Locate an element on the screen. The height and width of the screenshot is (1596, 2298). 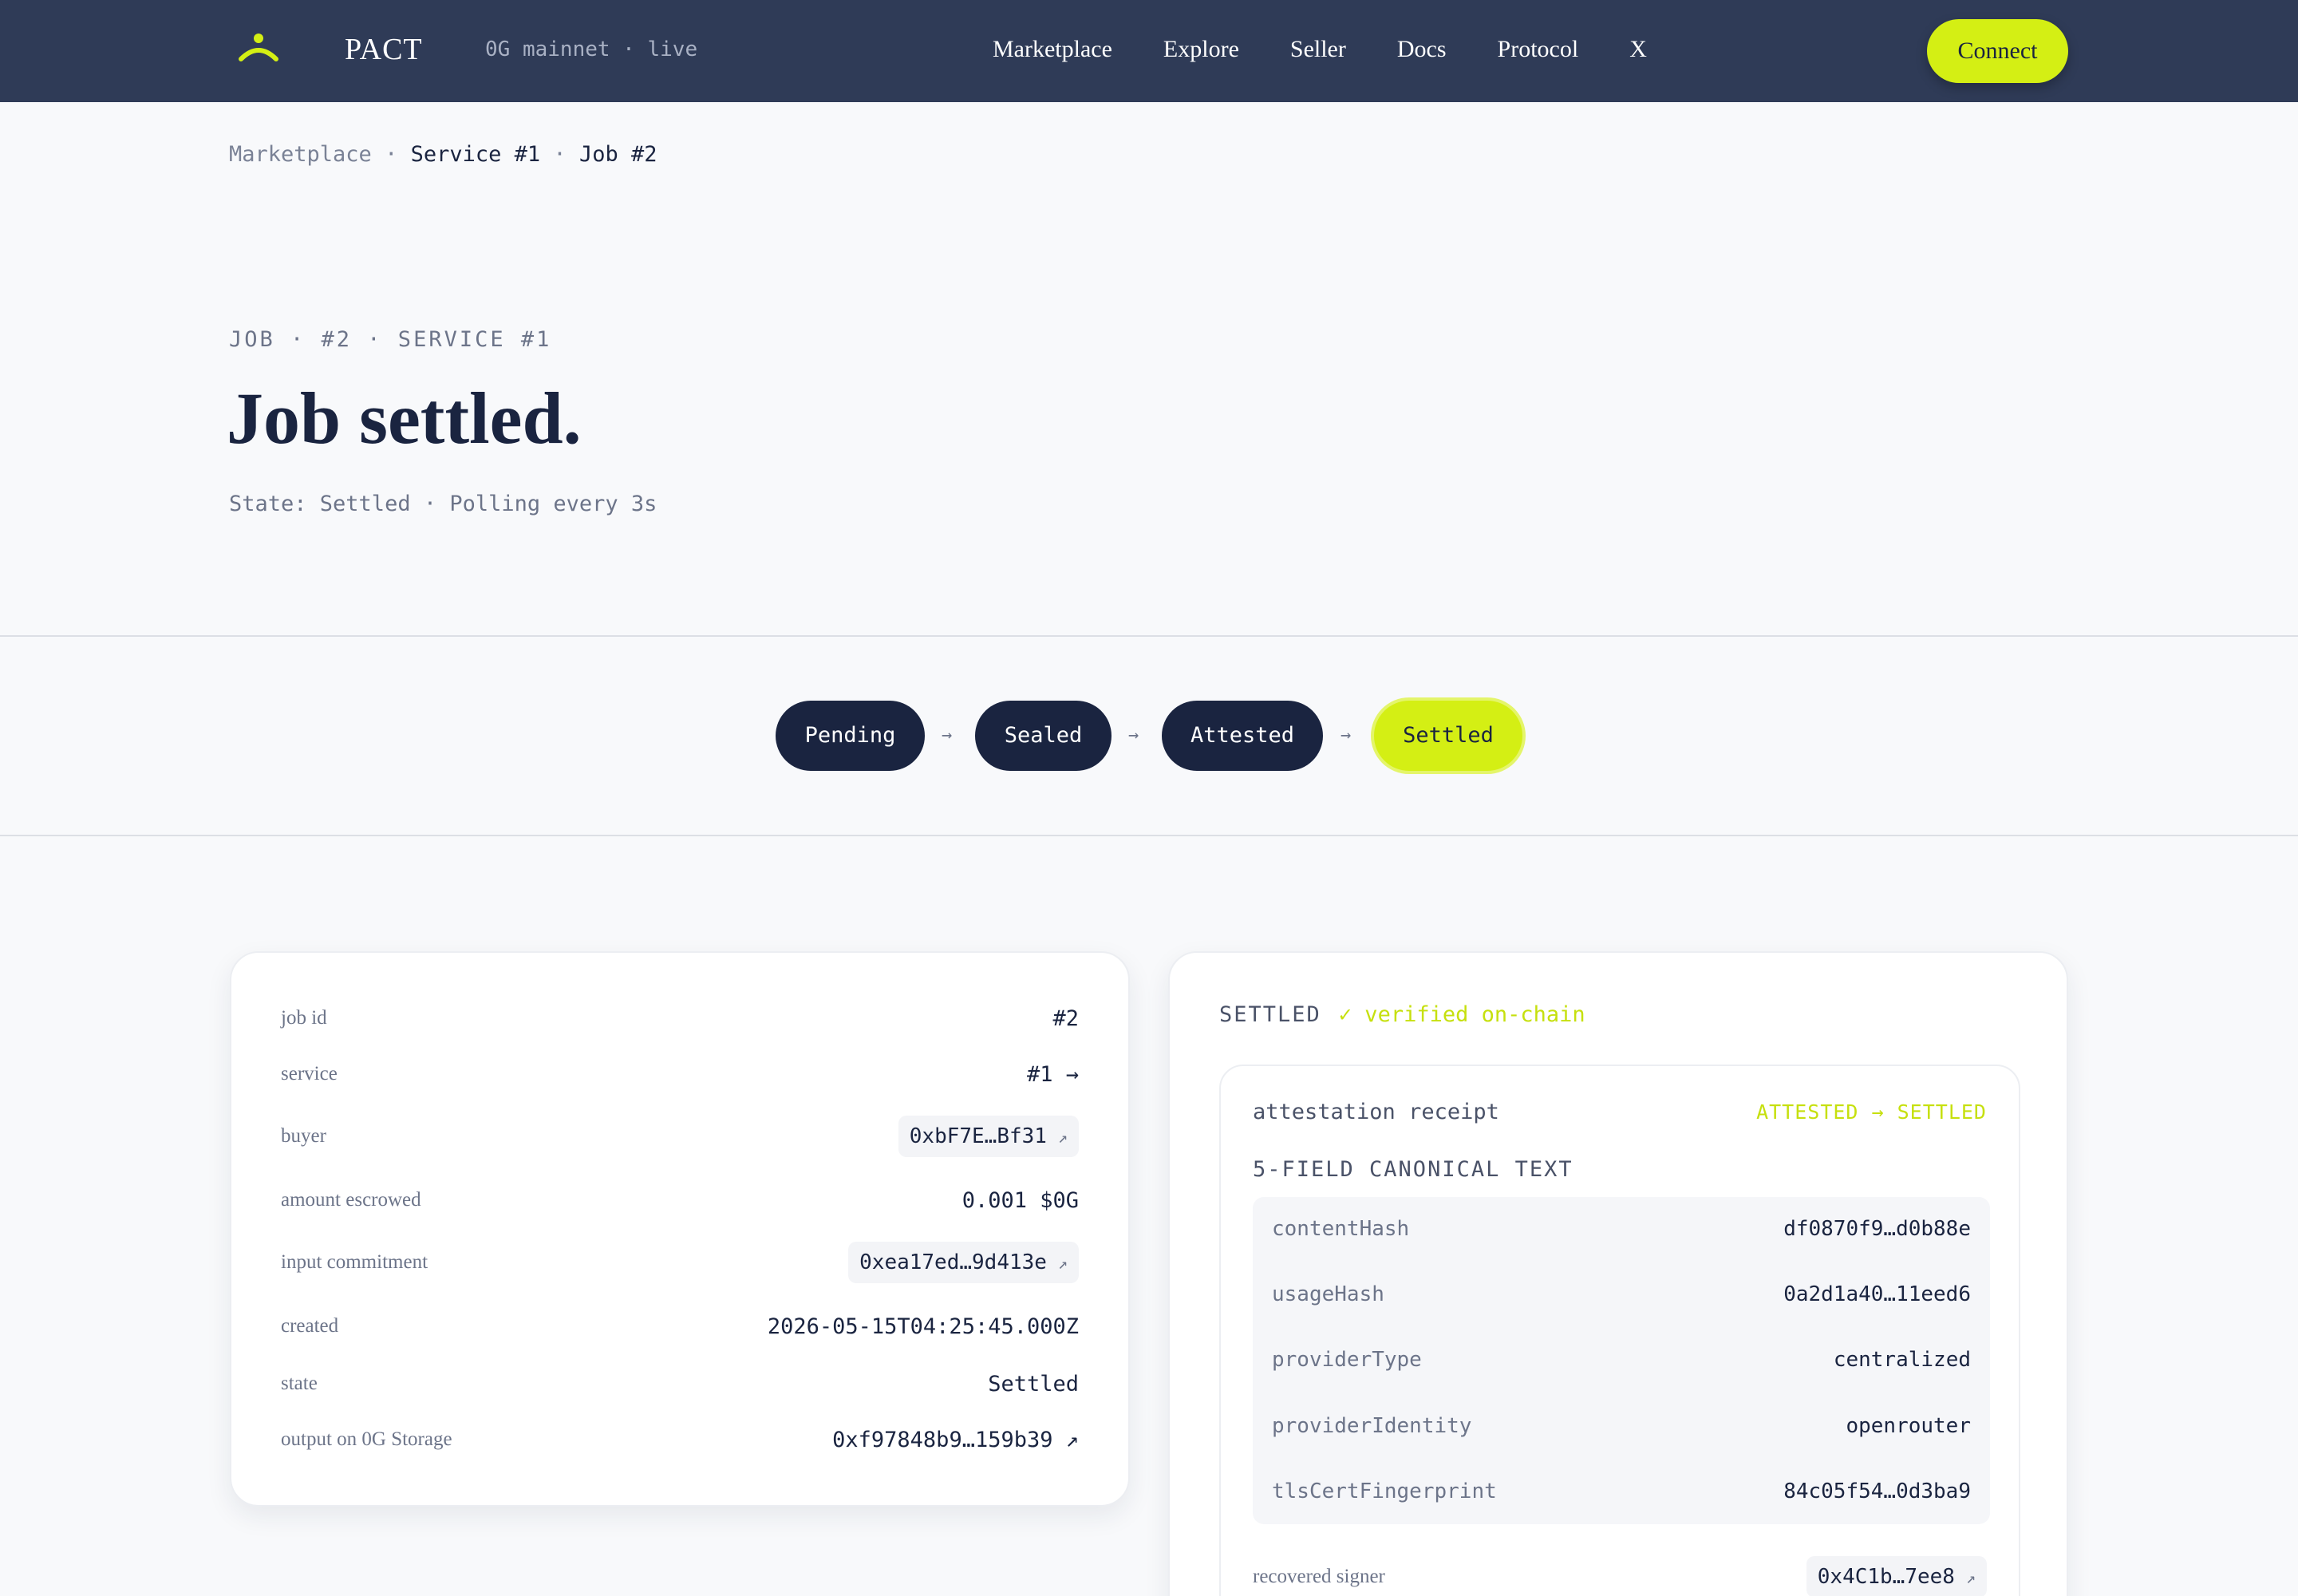
field-value: centralized is located at coordinates (1902, 1360).